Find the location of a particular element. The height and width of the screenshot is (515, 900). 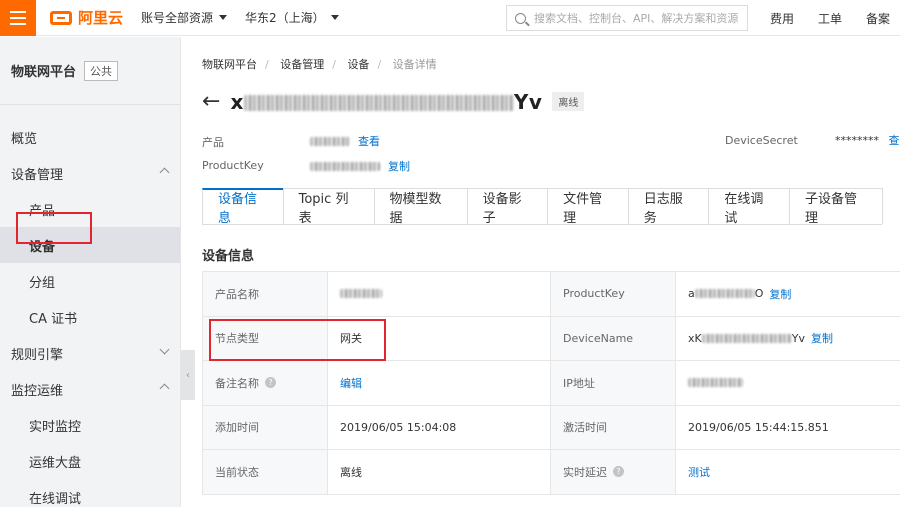

view-product-link: 查看 is located at coordinates (369, 141).